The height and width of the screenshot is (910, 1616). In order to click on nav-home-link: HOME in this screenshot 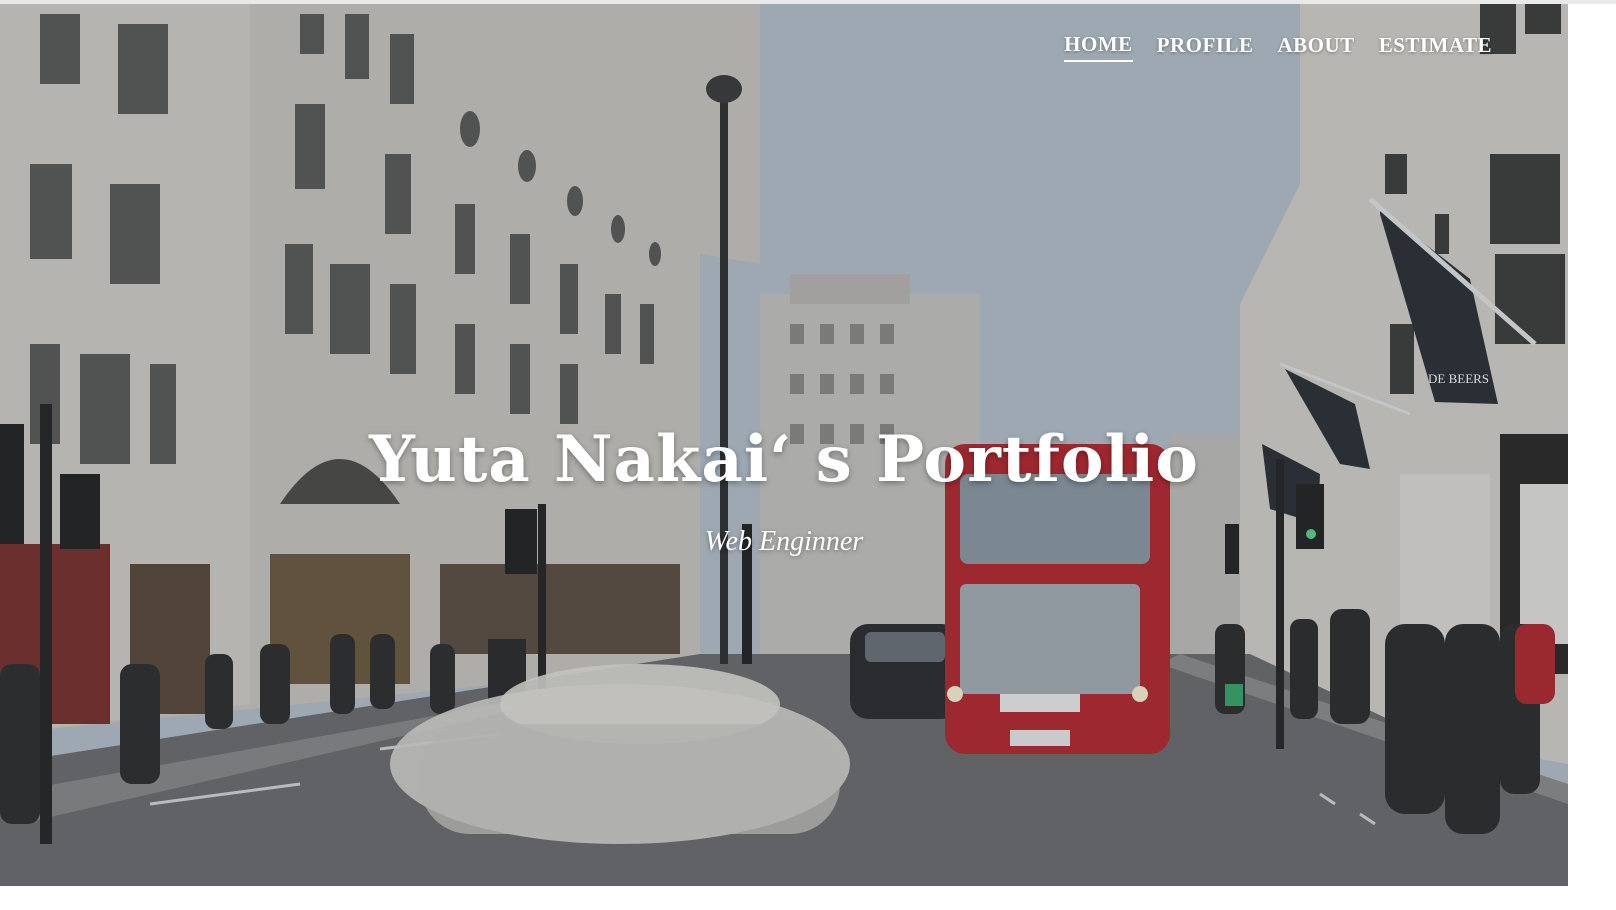, I will do `click(1098, 47)`.